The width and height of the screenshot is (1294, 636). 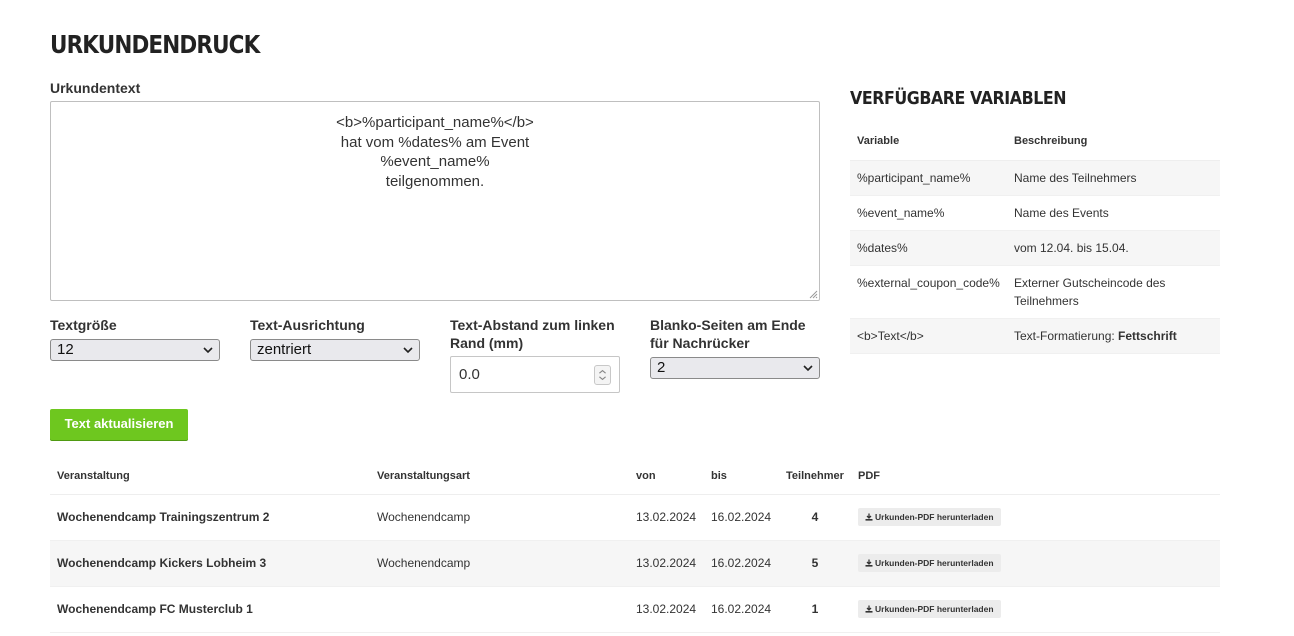 I want to click on variable-name: %external_coupon_code%, so click(x=928, y=292).